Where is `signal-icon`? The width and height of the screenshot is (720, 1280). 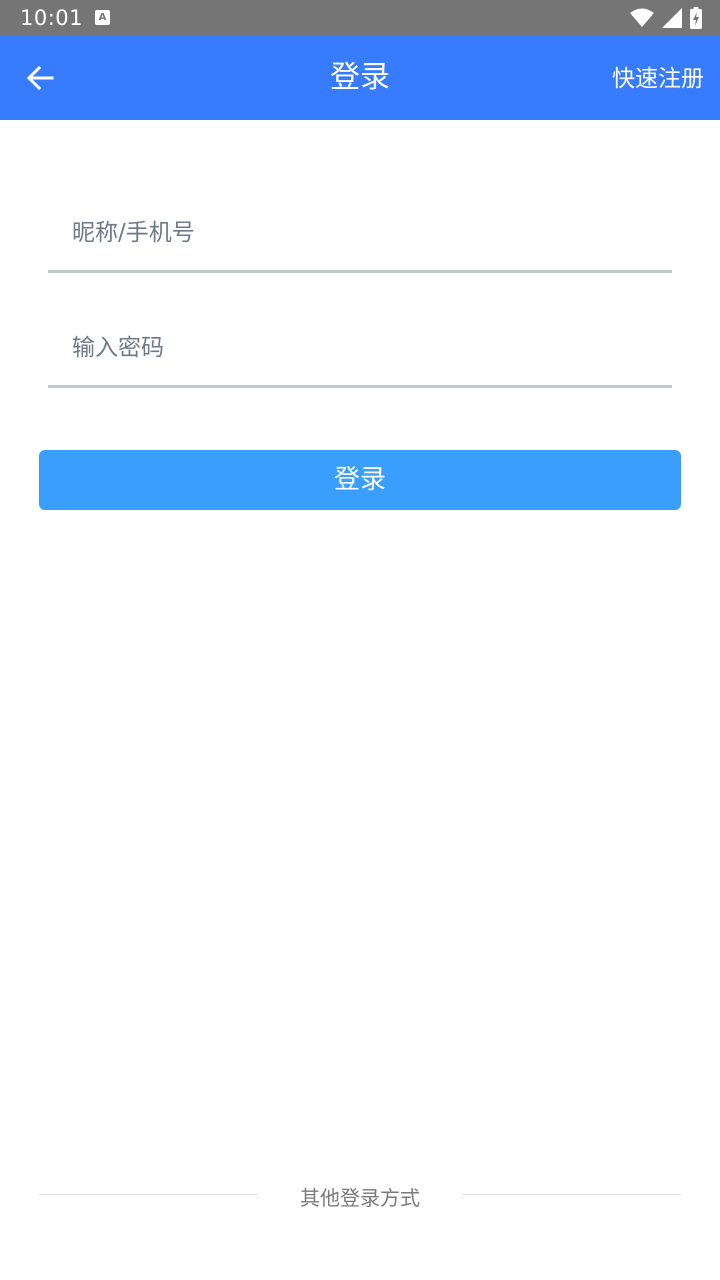 signal-icon is located at coordinates (672, 18).